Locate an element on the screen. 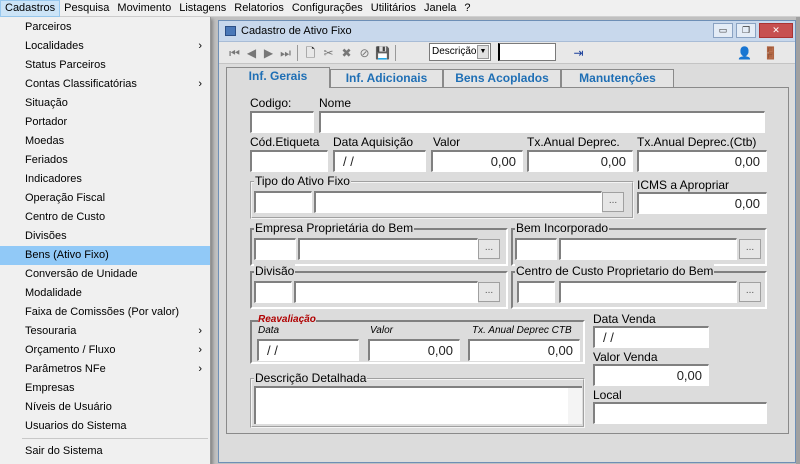 This screenshot has width=800, height=464. bem-incorporado-desc-input is located at coordinates (648, 249).